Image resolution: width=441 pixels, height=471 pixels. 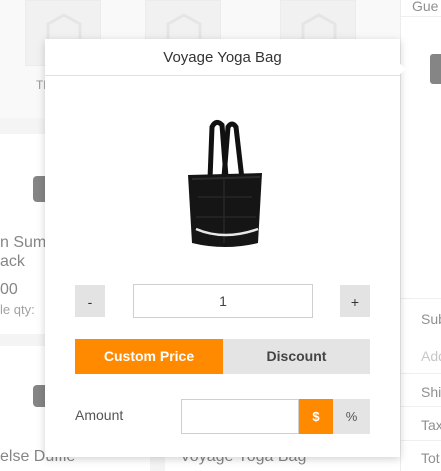 I want to click on percent-unit-button: %, so click(x=351, y=416).